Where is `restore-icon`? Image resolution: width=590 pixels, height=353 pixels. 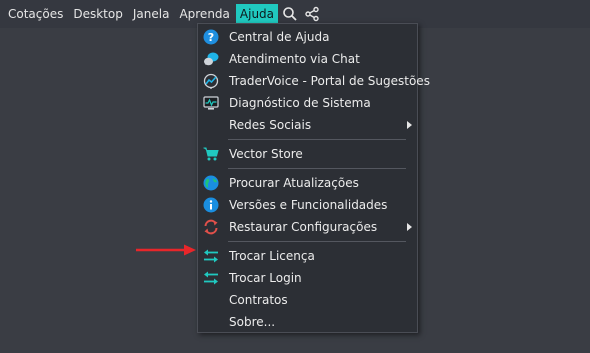
restore-icon is located at coordinates (211, 227).